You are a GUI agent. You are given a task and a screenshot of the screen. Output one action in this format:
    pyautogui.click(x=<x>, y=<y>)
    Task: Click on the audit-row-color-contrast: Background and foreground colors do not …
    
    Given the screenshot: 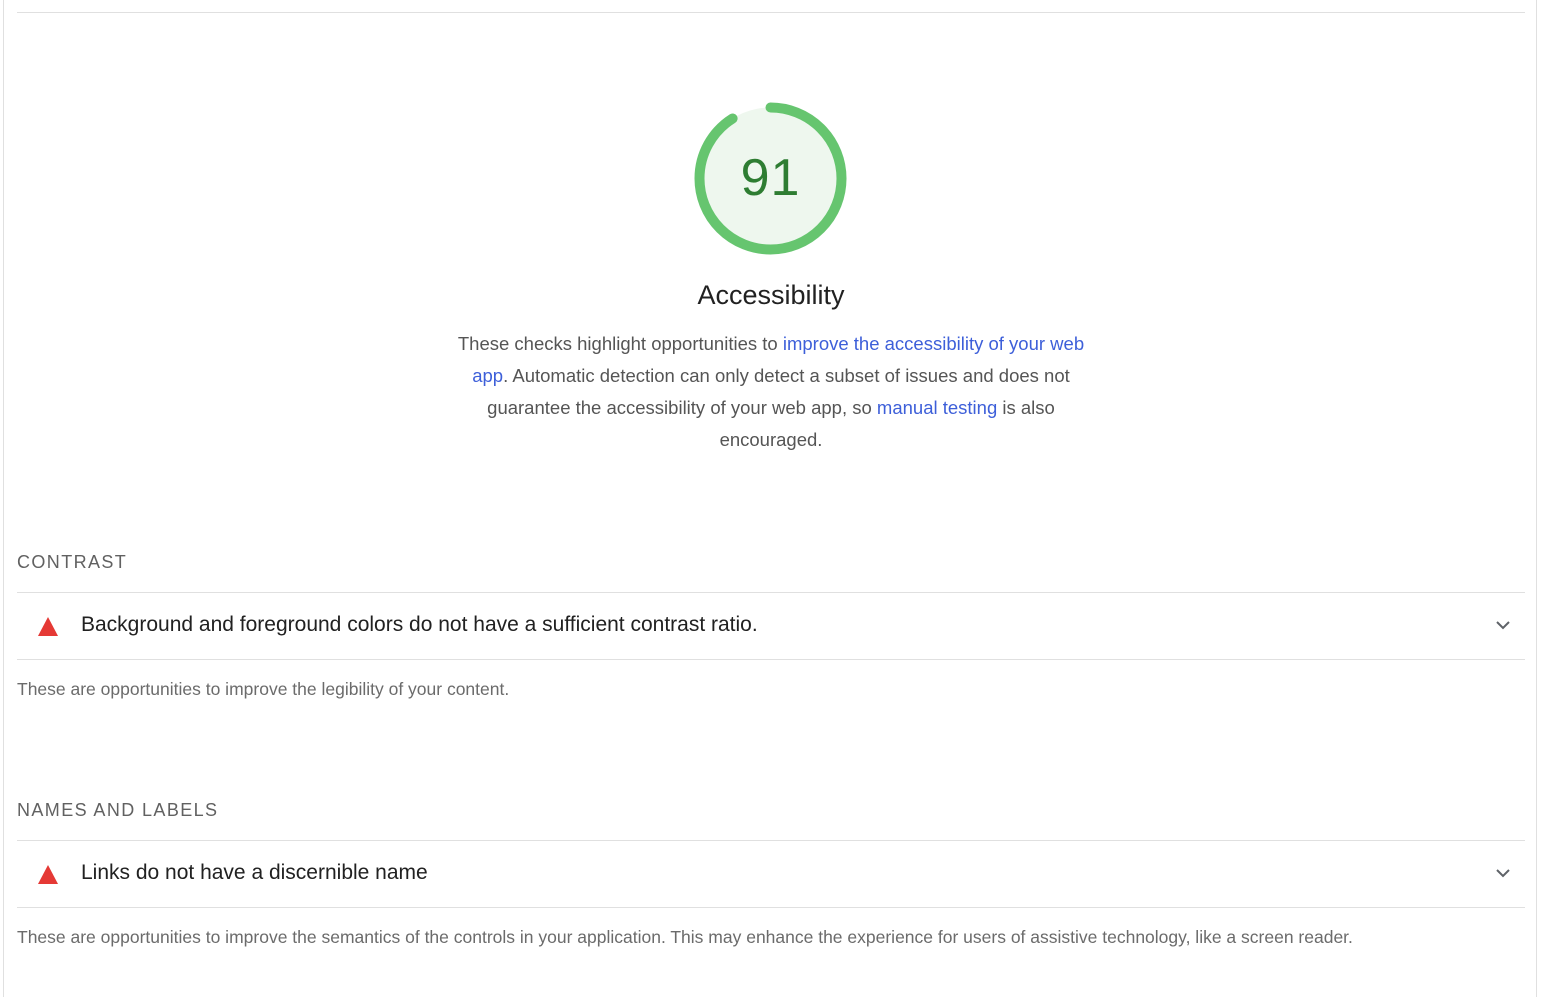 What is the action you would take?
    pyautogui.click(x=771, y=626)
    